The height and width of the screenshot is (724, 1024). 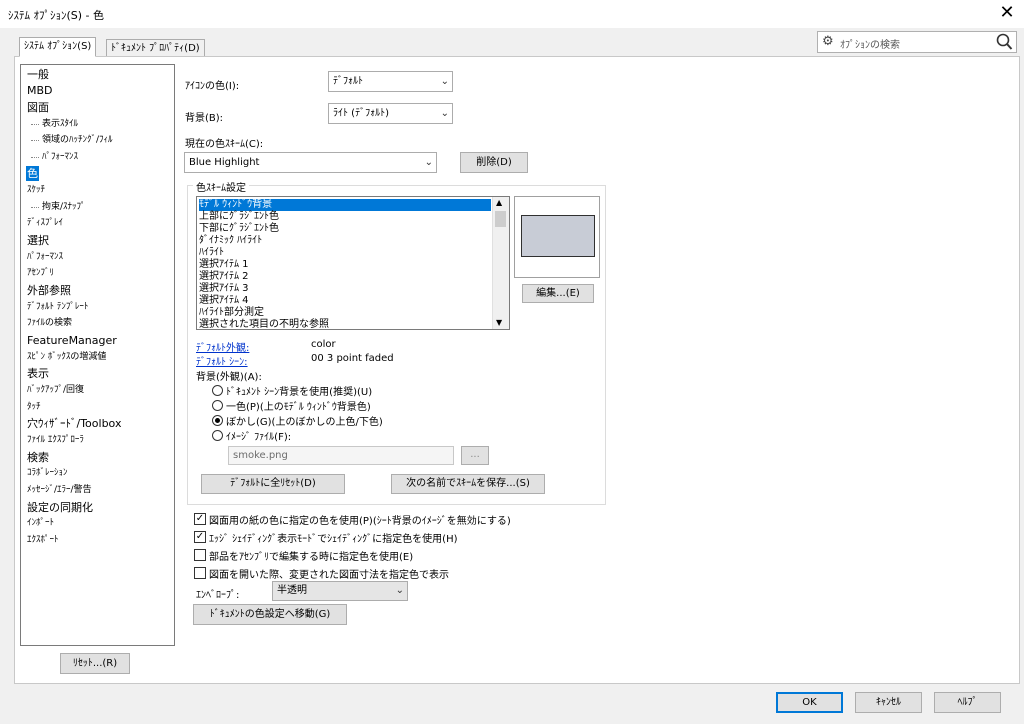 I want to click on tree-item-performance: ﾊﾟﾌｫｰﾏﾝｽ, so click(x=45, y=257).